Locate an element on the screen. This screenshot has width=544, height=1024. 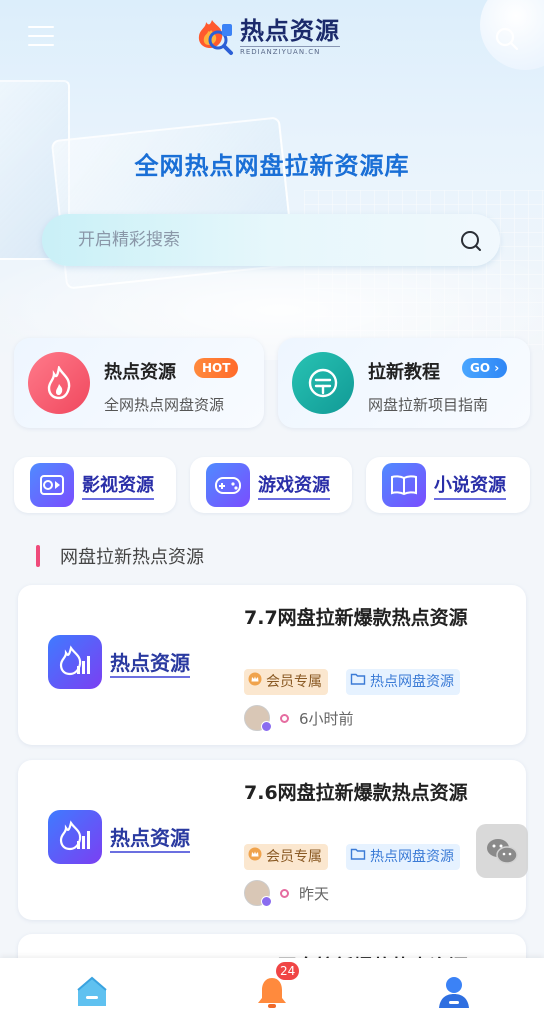
resource-card: 热点资源 7.7网盘拉新爆款热点资源 会员专属 热点网盘资源 6小时前 is located at coordinates (272, 665).